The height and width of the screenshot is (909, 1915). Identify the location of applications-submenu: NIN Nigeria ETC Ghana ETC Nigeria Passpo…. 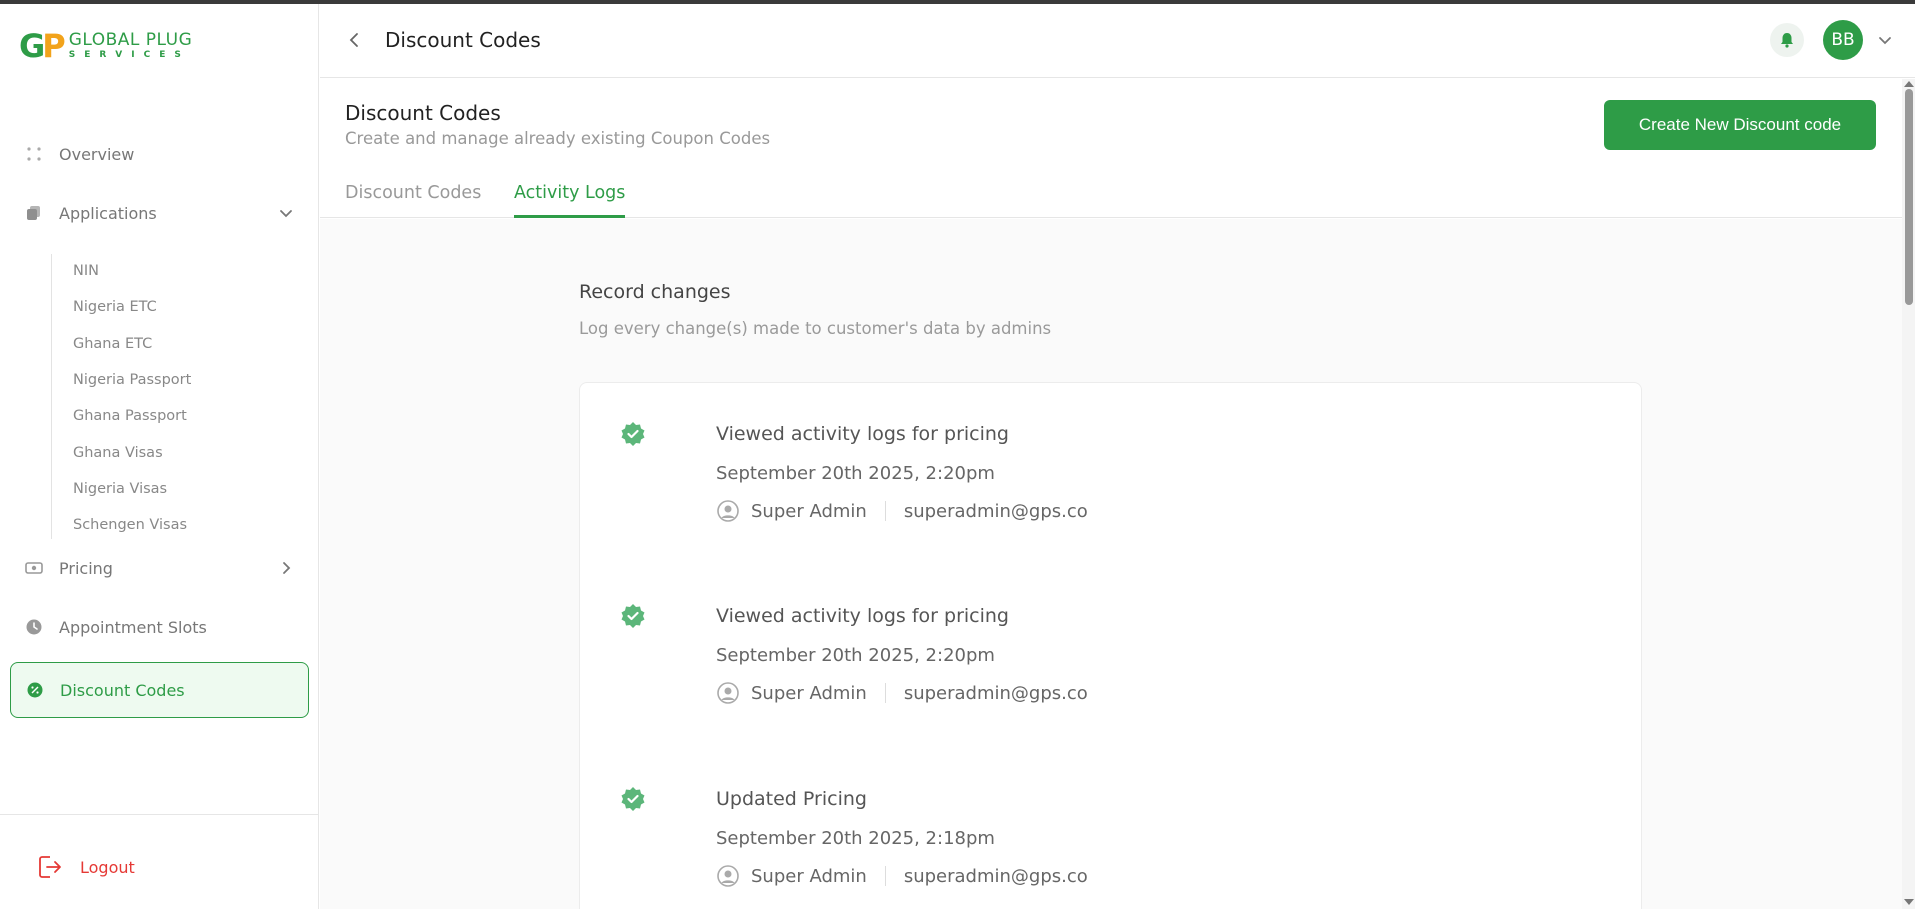
(151, 396).